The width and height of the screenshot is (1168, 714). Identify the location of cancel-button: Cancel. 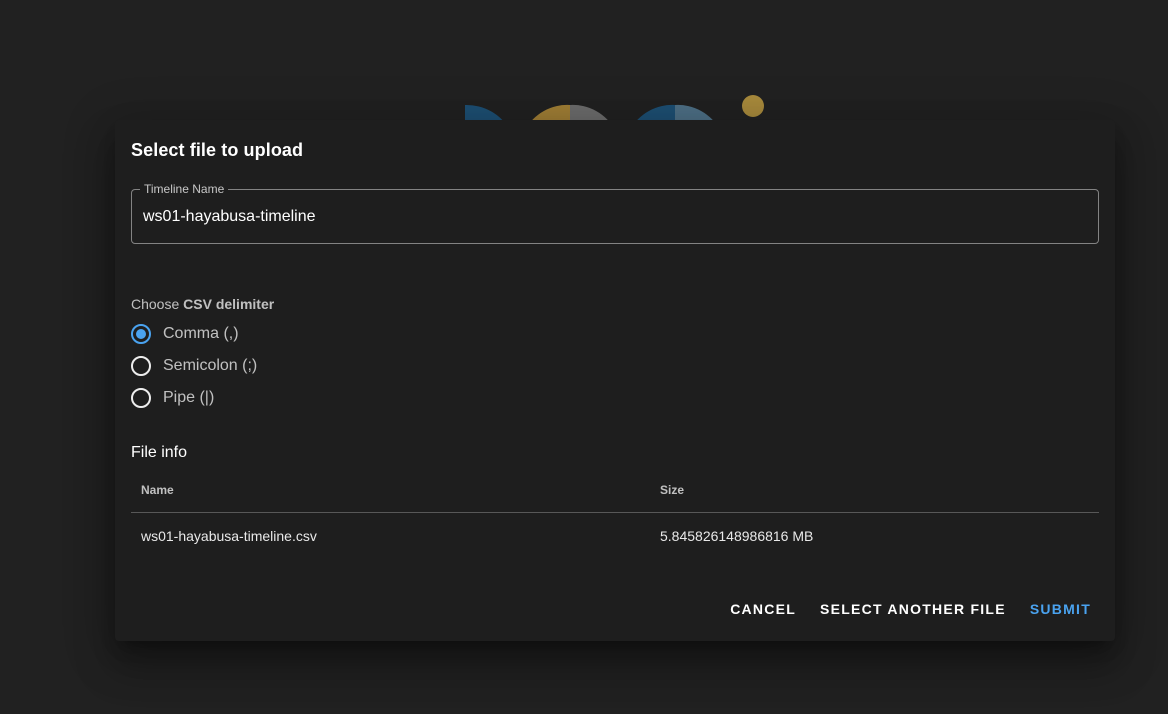
(763, 609).